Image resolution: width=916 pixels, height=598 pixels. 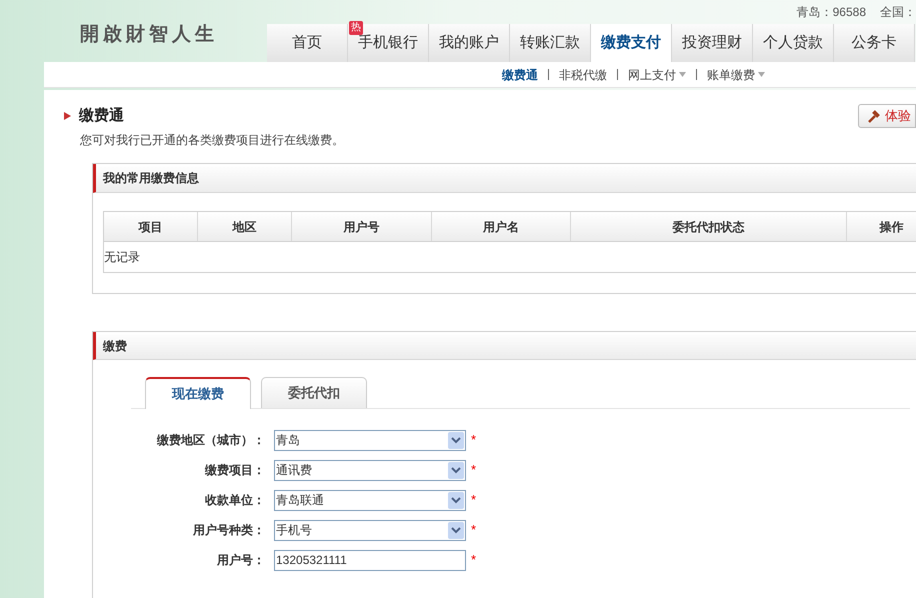 What do you see at coordinates (101, 116) in the screenshot?
I see `section-title: 缴费通` at bounding box center [101, 116].